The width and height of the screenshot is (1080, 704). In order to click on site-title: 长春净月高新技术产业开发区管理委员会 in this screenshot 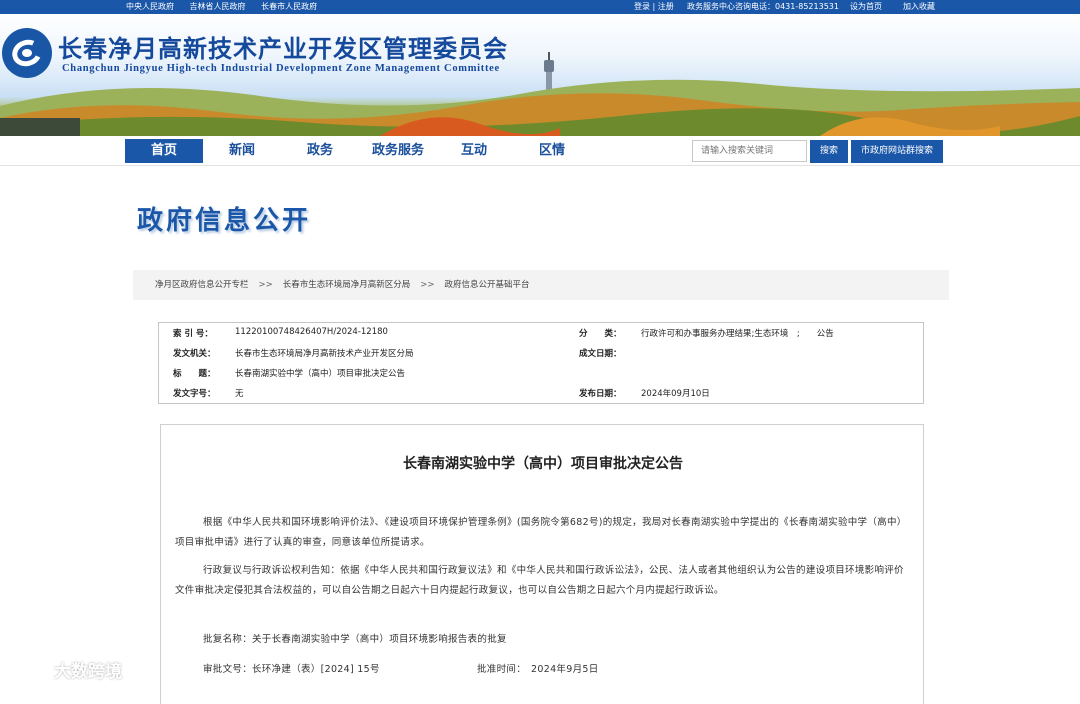, I will do `click(283, 48)`.